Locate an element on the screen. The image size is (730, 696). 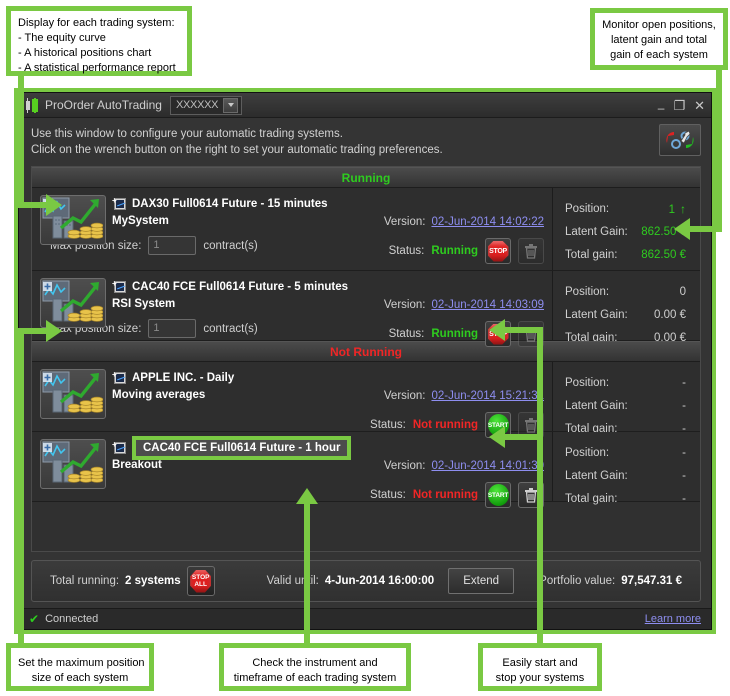
wrench-refresh-icon is located at coordinates (680, 139).